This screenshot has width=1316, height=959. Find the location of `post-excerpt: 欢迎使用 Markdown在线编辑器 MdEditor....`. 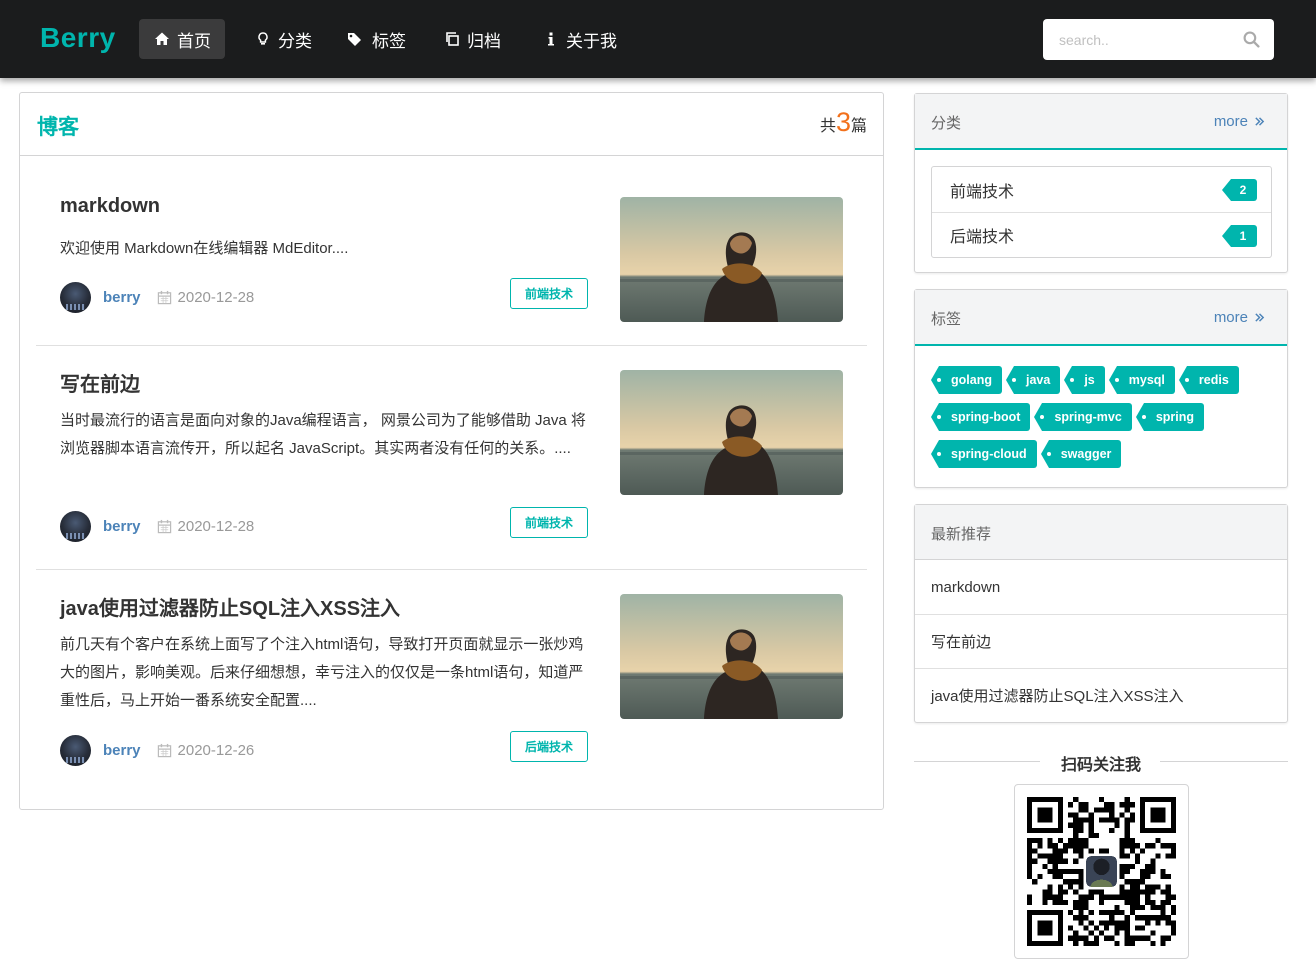

post-excerpt: 欢迎使用 Markdown在线编辑器 MdEditor.... is located at coordinates (204, 248).